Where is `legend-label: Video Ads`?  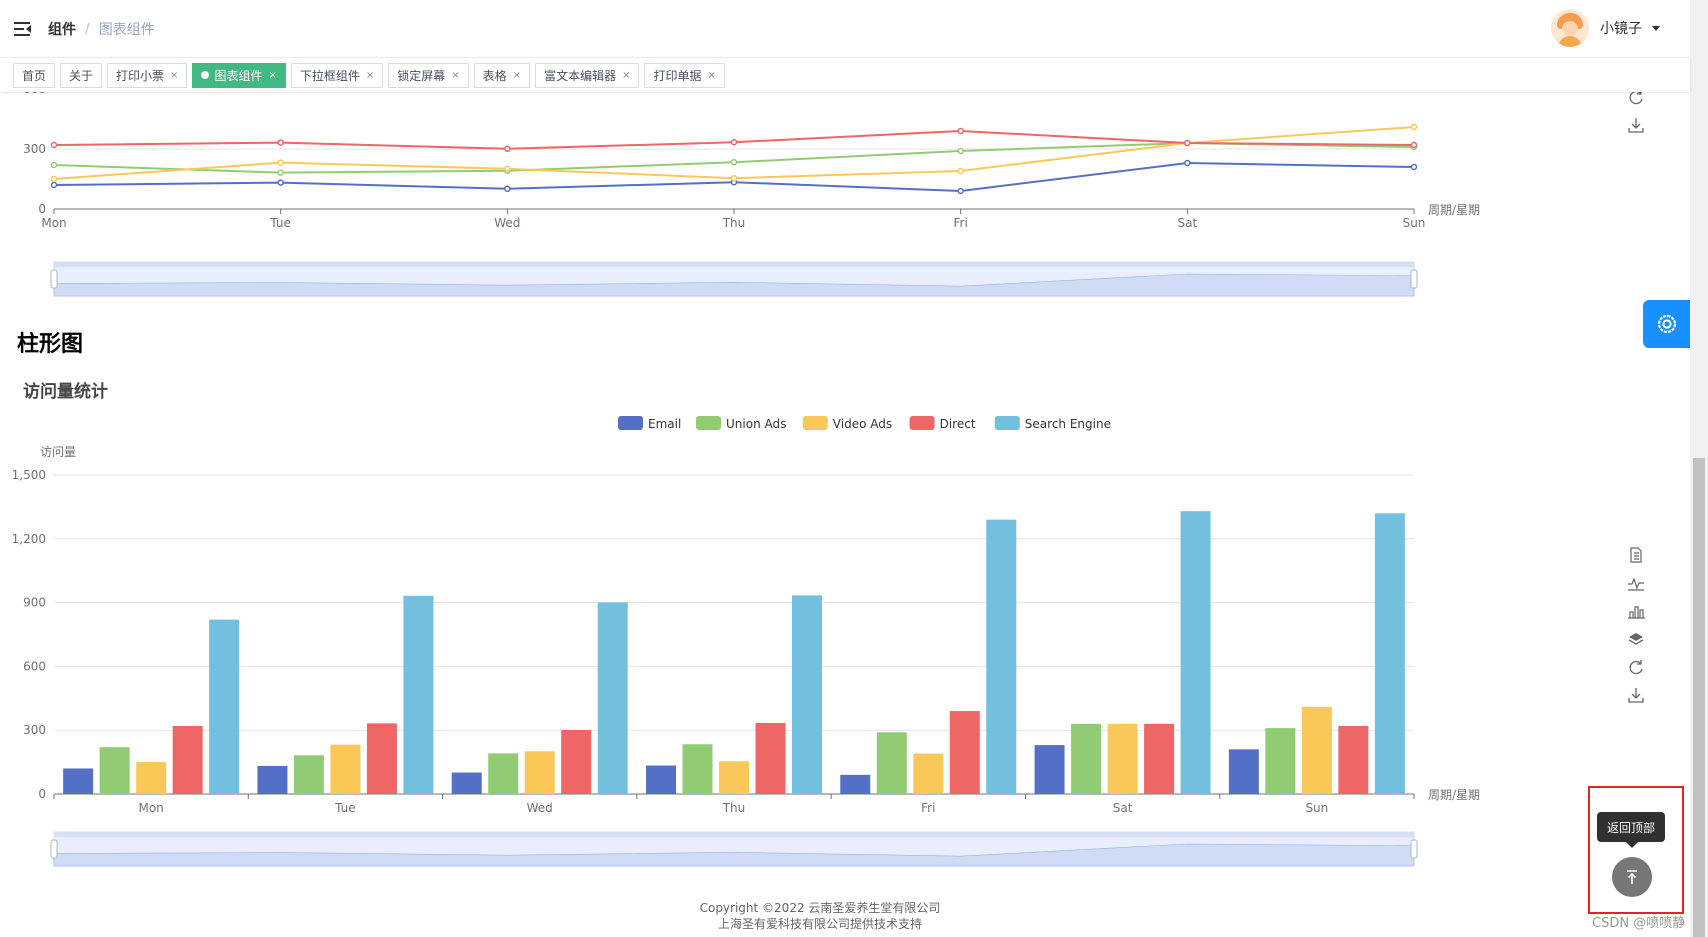
legend-label: Video Ads is located at coordinates (862, 424).